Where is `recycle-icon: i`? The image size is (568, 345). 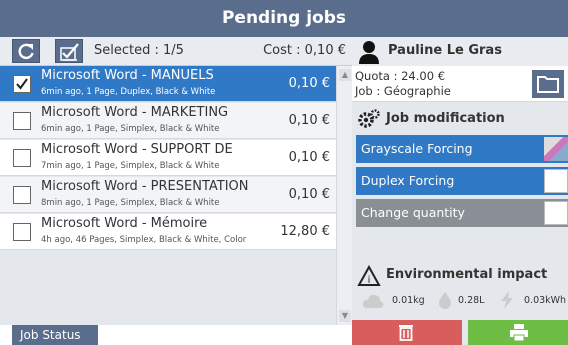 recycle-icon: i is located at coordinates (369, 275).